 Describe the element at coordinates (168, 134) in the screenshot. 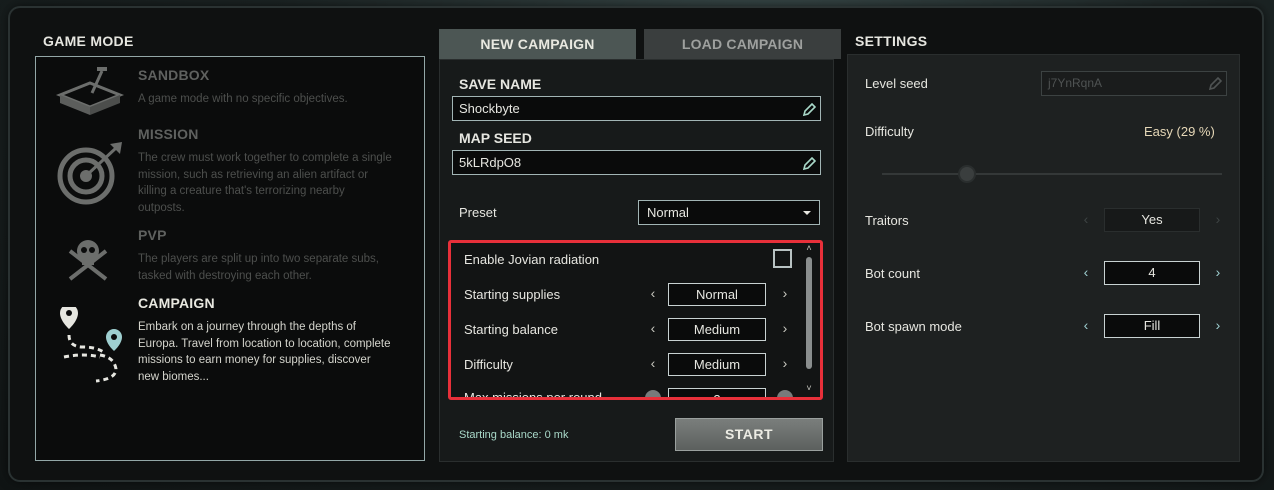

I see `mode-title: MISSION` at that location.